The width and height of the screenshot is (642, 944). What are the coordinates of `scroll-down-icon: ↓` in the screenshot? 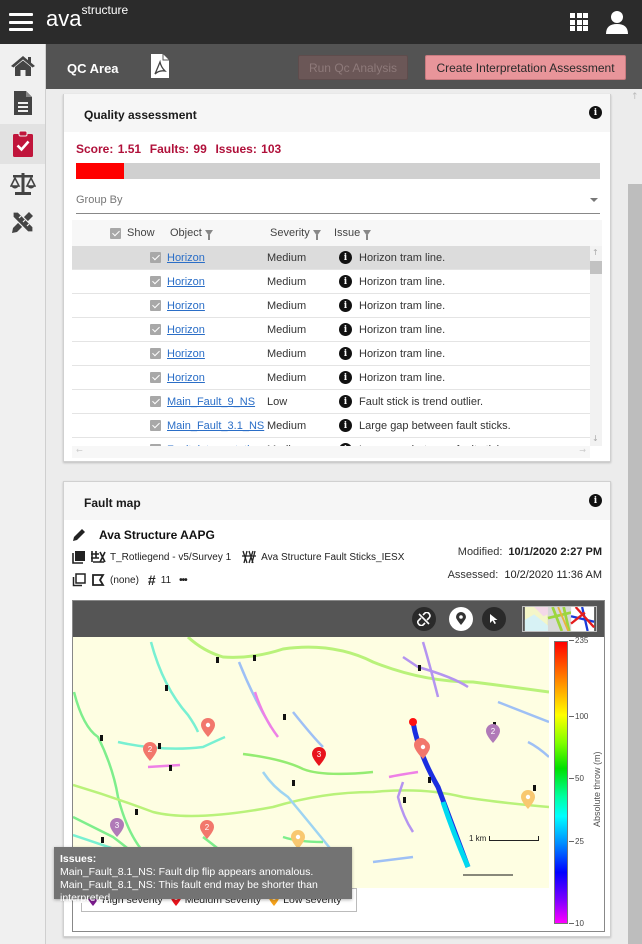 It's located at (595, 438).